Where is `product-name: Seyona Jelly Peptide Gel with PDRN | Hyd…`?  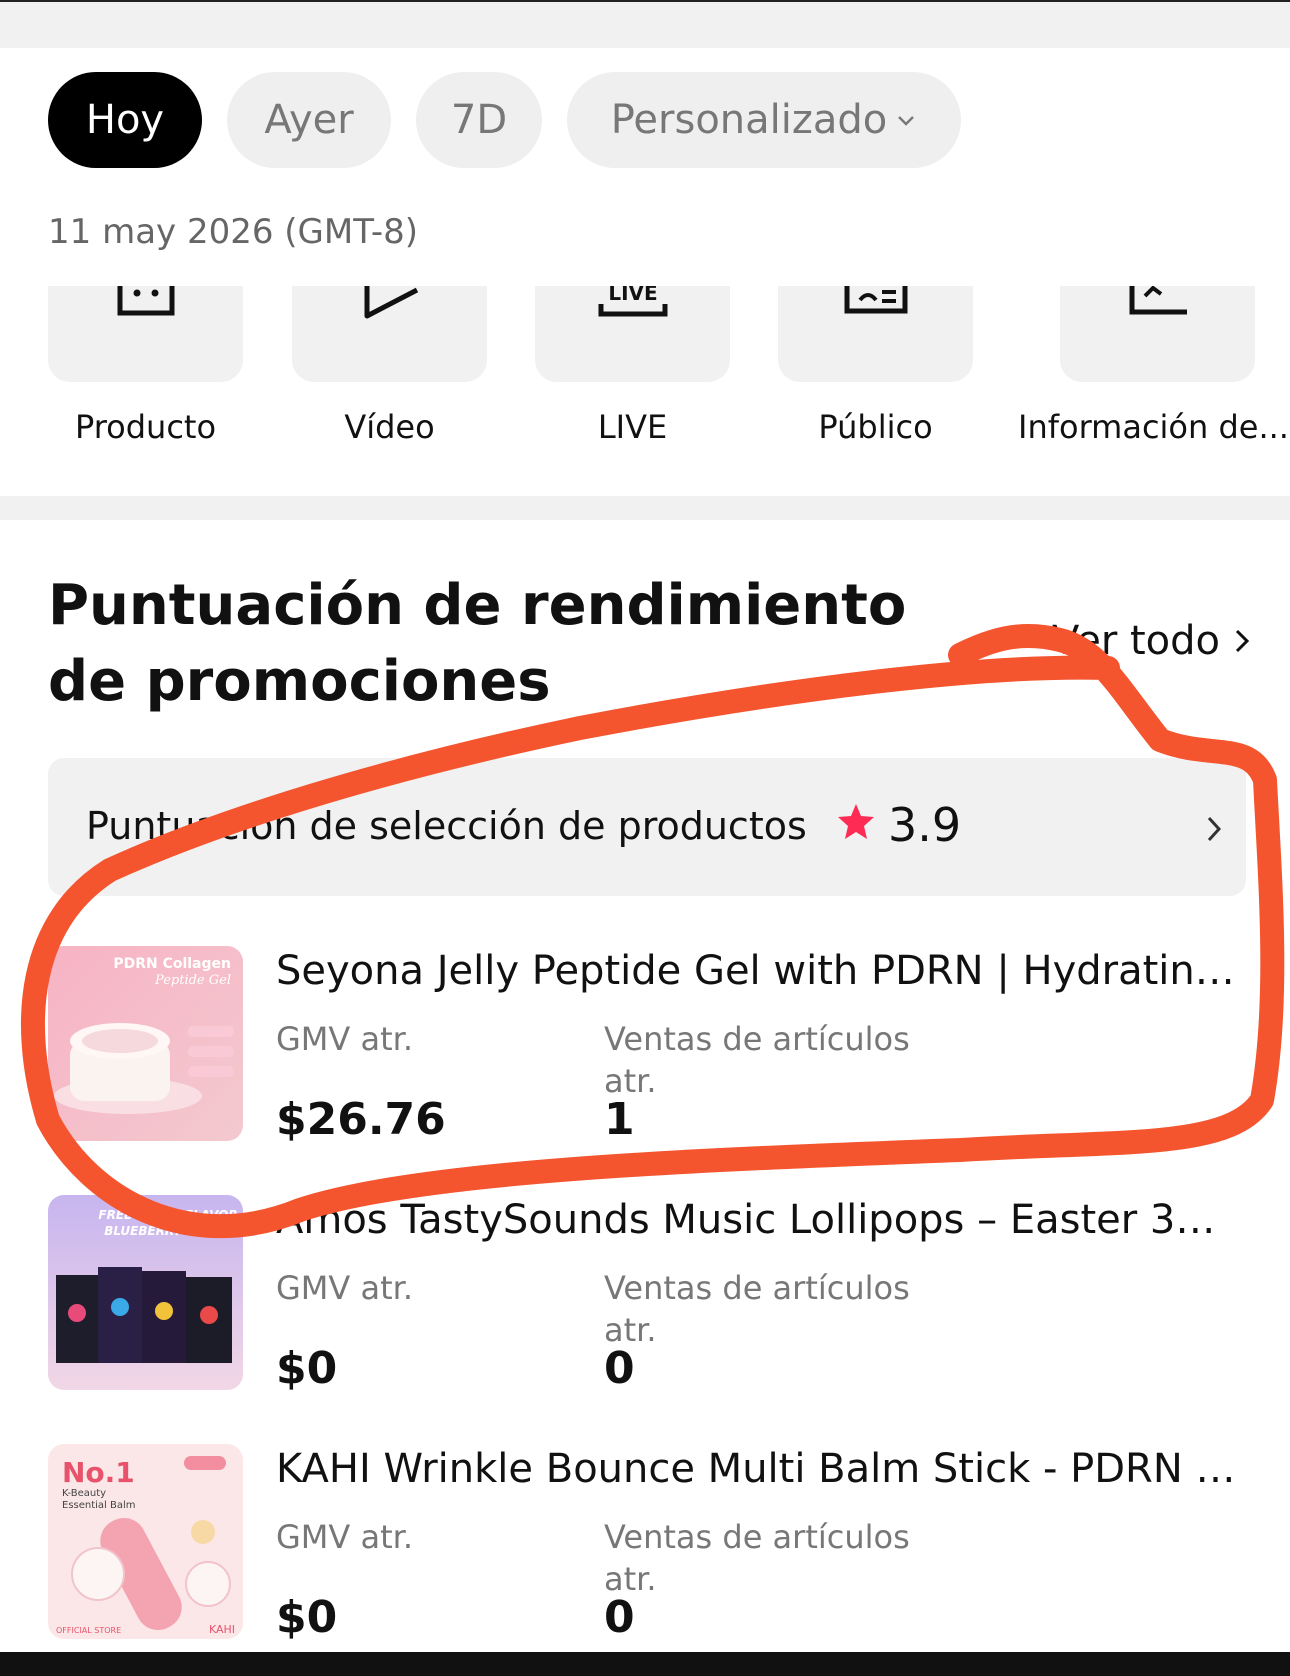
product-name: Seyona Jelly Peptide Gel with PDRN | Hyd… is located at coordinates (756, 971).